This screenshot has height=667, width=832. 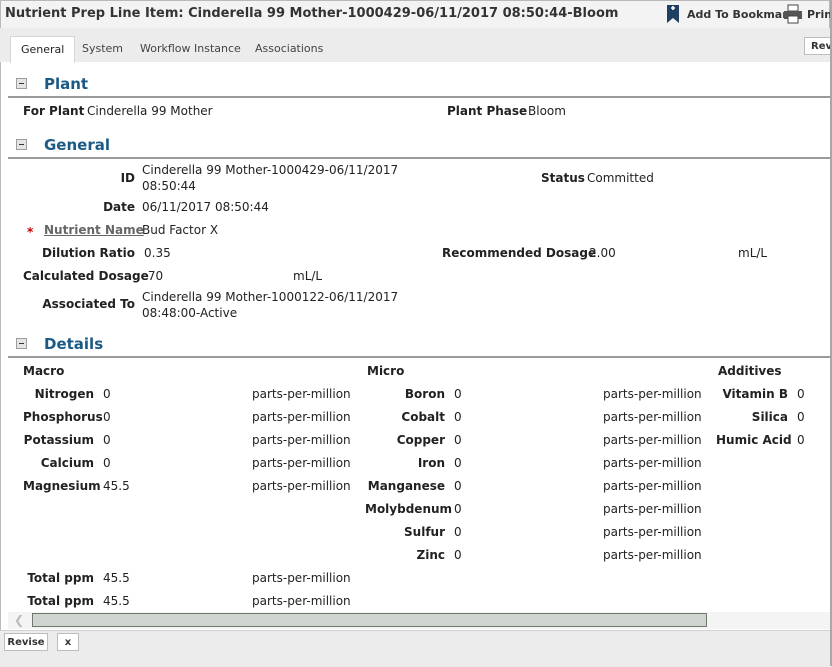 What do you see at coordinates (602, 253) in the screenshot?
I see `recommended-dosage-value: 2.00` at bounding box center [602, 253].